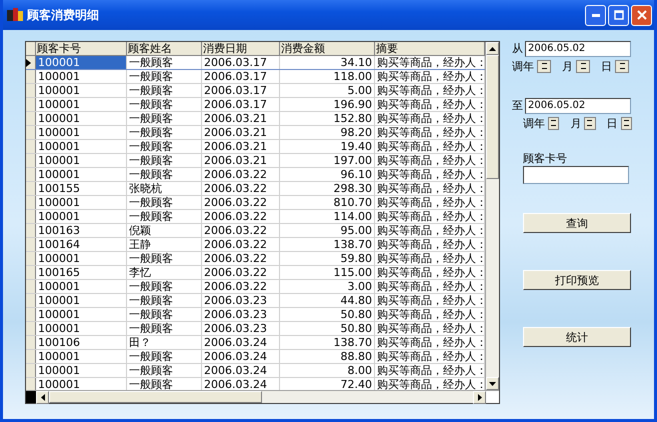 This screenshot has width=657, height=422. What do you see at coordinates (255, 203) in the screenshot?
I see `table-row: 100001 一般顾客 2006.03.22 810.70 购买等商品，经办人：` at bounding box center [255, 203].